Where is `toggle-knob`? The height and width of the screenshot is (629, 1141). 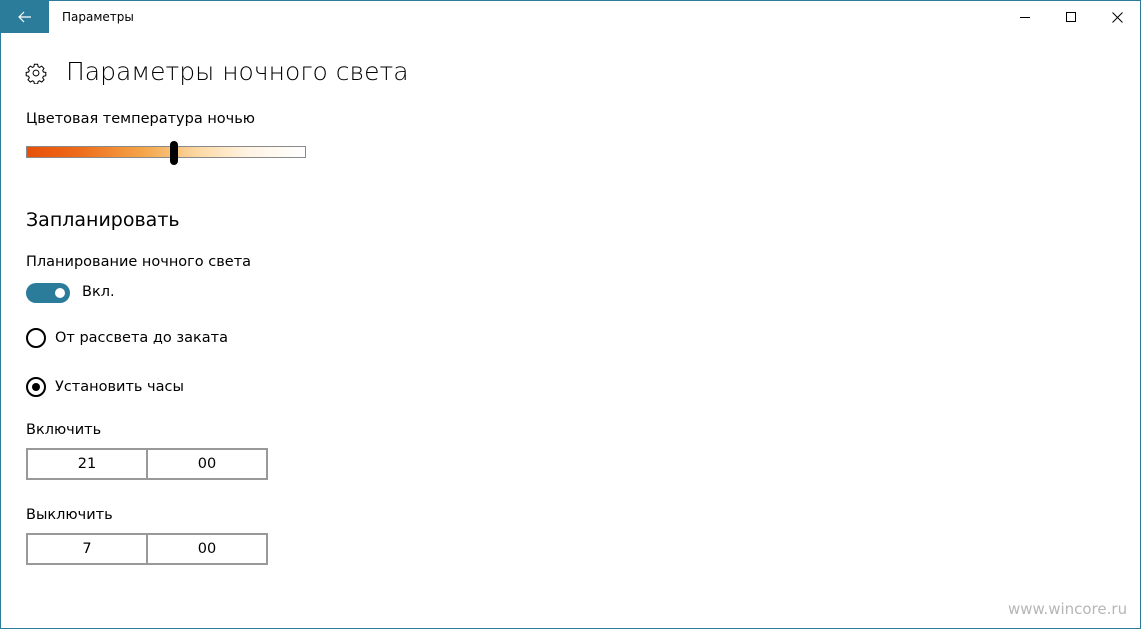 toggle-knob is located at coordinates (60, 293).